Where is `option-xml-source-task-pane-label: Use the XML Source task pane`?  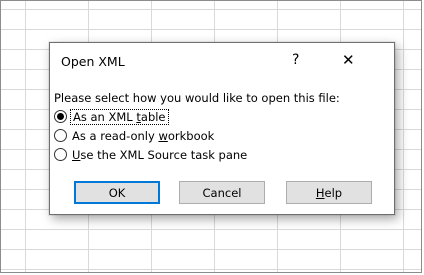
option-xml-source-task-pane-label: Use the XML Source task pane is located at coordinates (160, 154).